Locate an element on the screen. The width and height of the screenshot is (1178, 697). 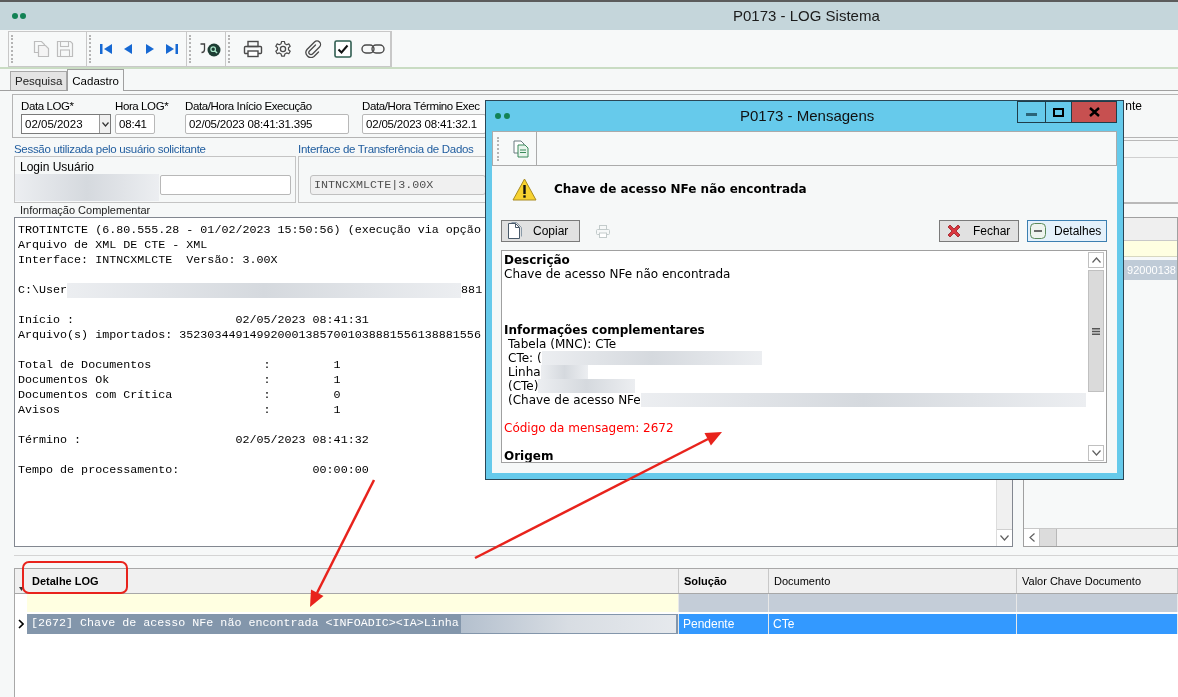
log-text: Tempo de processamento: 00:00:00 is located at coordinates (193, 470).